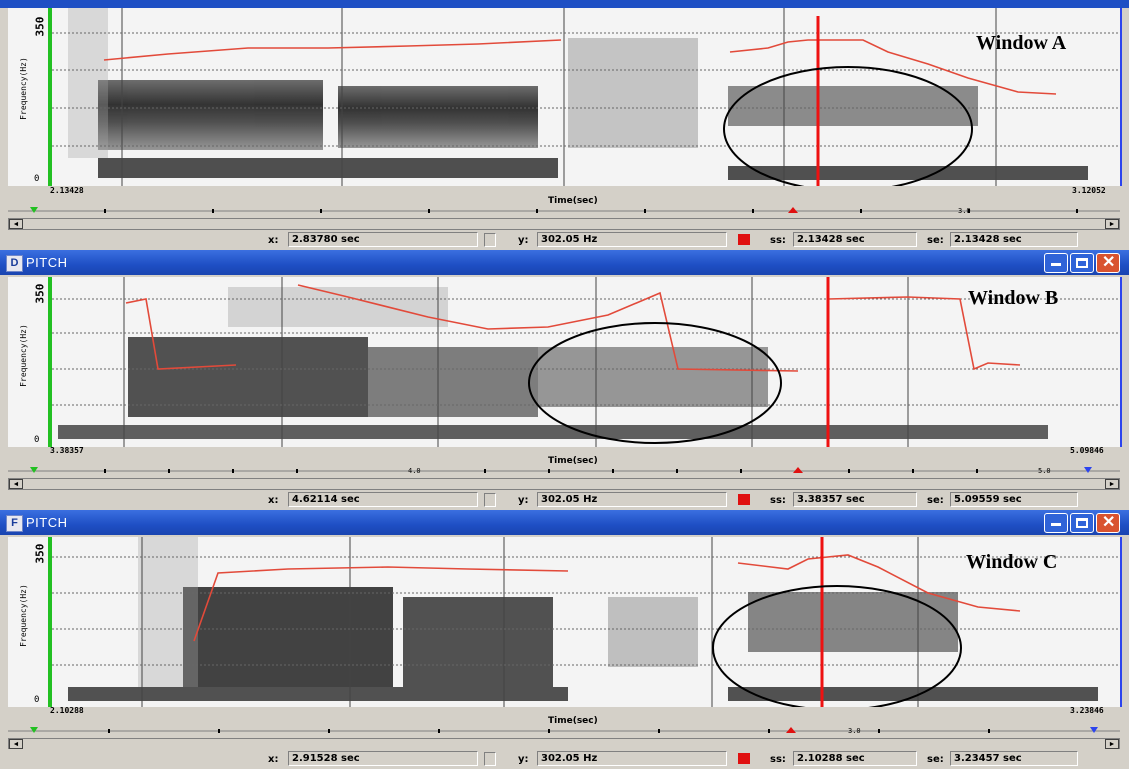 This screenshot has width=1129, height=769. What do you see at coordinates (1014, 239) in the screenshot?
I see `se-readout-value: 2.13428 sec` at bounding box center [1014, 239].